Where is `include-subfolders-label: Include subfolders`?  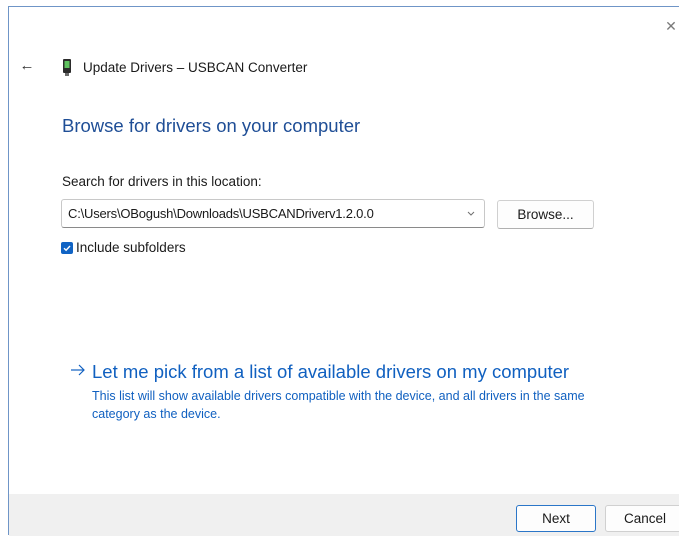 include-subfolders-label: Include subfolders is located at coordinates (131, 248).